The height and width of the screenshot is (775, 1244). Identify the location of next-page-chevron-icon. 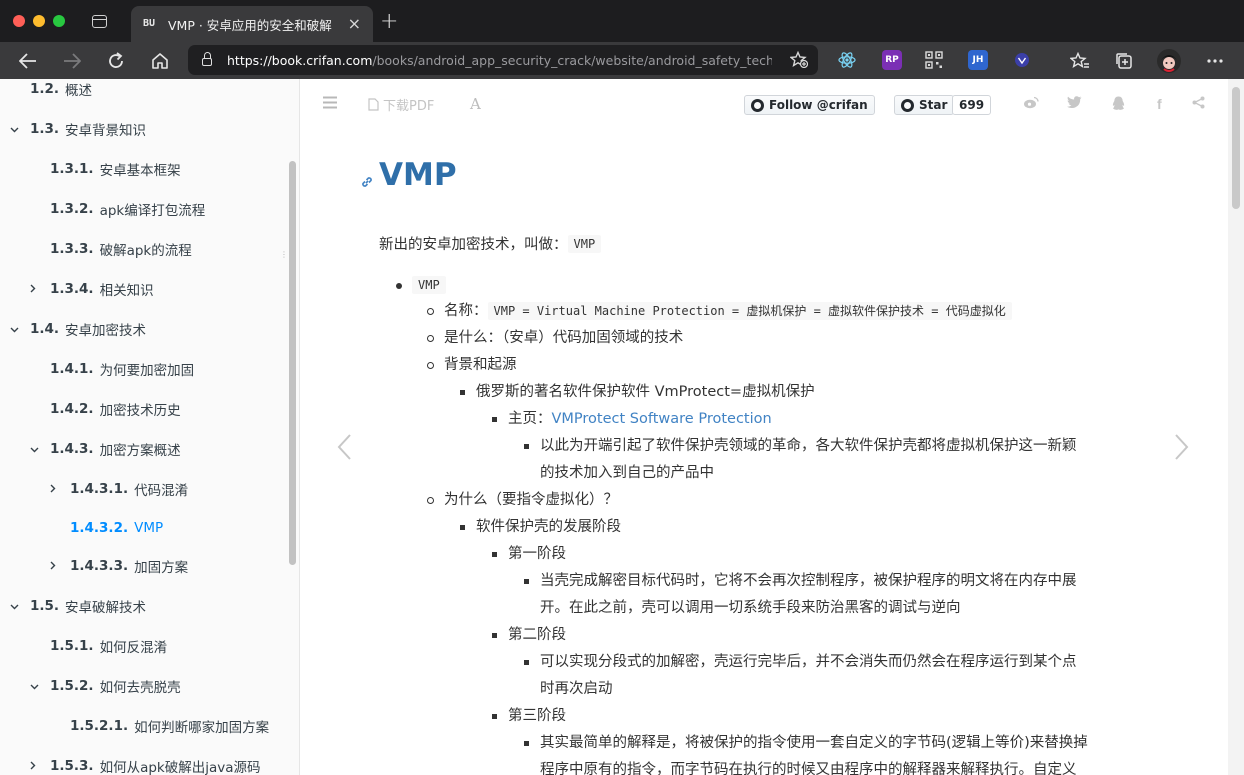
(1182, 450).